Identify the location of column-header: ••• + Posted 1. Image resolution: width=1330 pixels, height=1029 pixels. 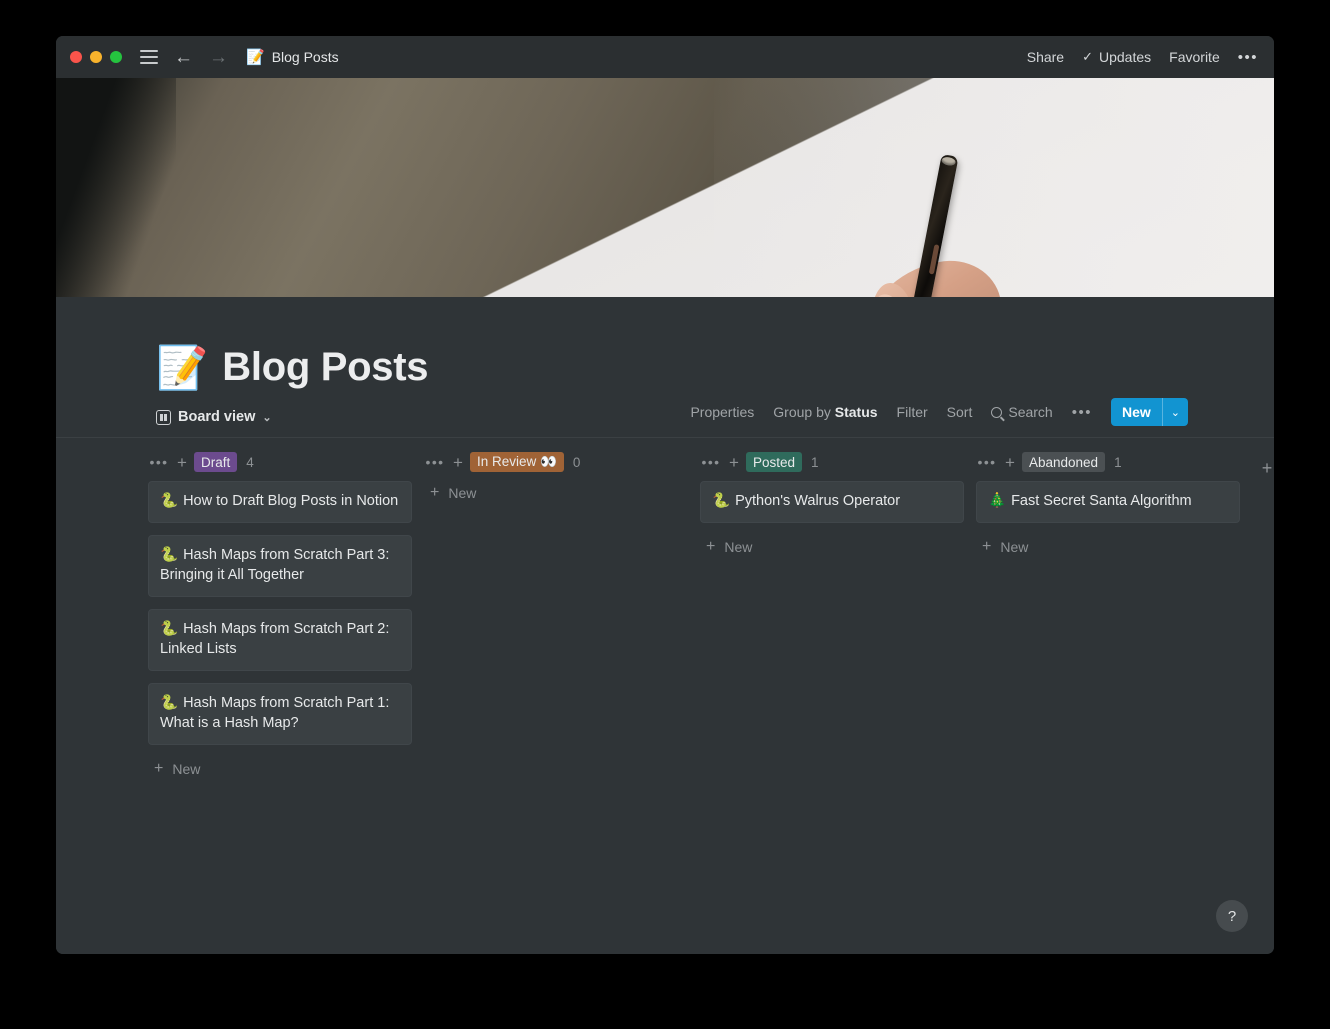
(832, 462).